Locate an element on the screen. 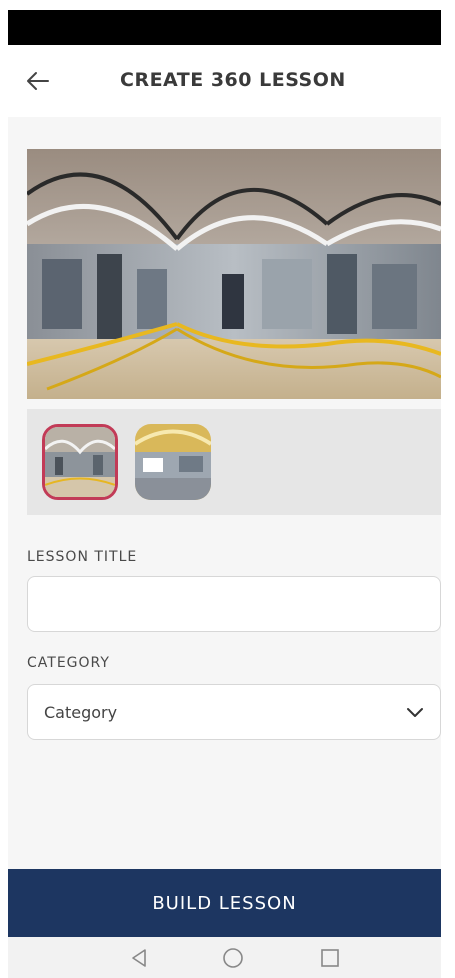 This screenshot has height=978, width=455. thumbnail-strip is located at coordinates (234, 462).